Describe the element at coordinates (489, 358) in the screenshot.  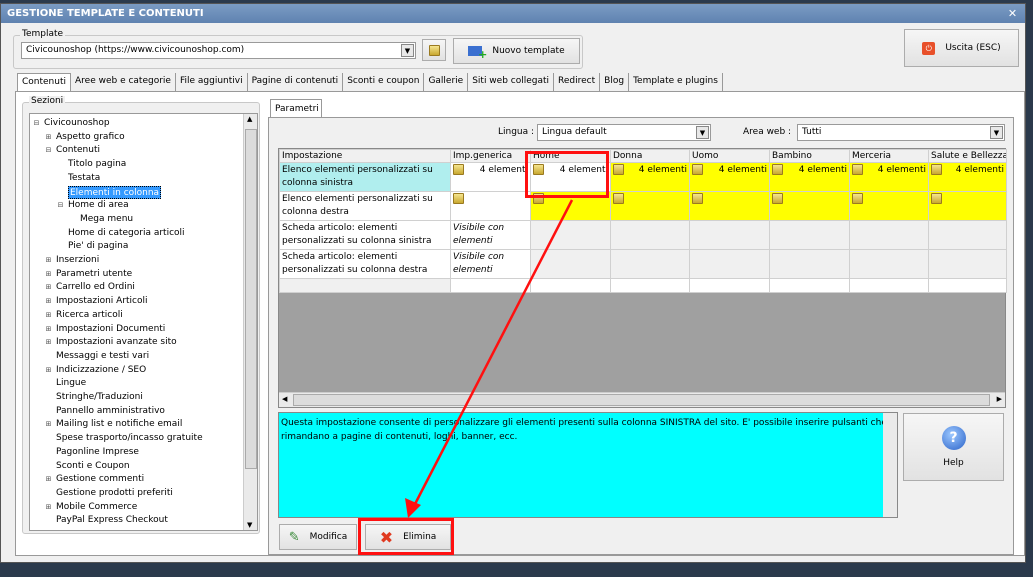
I see `annotation-arrow` at that location.